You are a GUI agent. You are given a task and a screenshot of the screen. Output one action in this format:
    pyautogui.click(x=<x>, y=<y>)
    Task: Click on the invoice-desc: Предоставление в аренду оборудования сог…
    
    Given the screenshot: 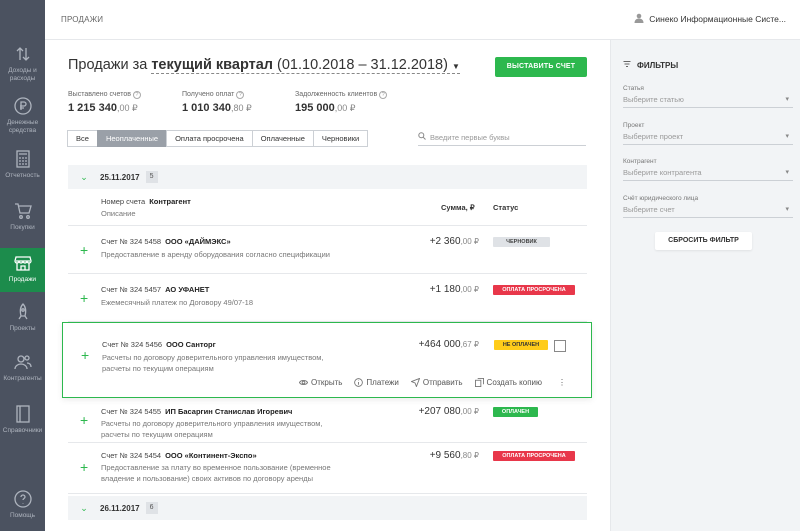 What is the action you would take?
    pyautogui.click(x=215, y=254)
    